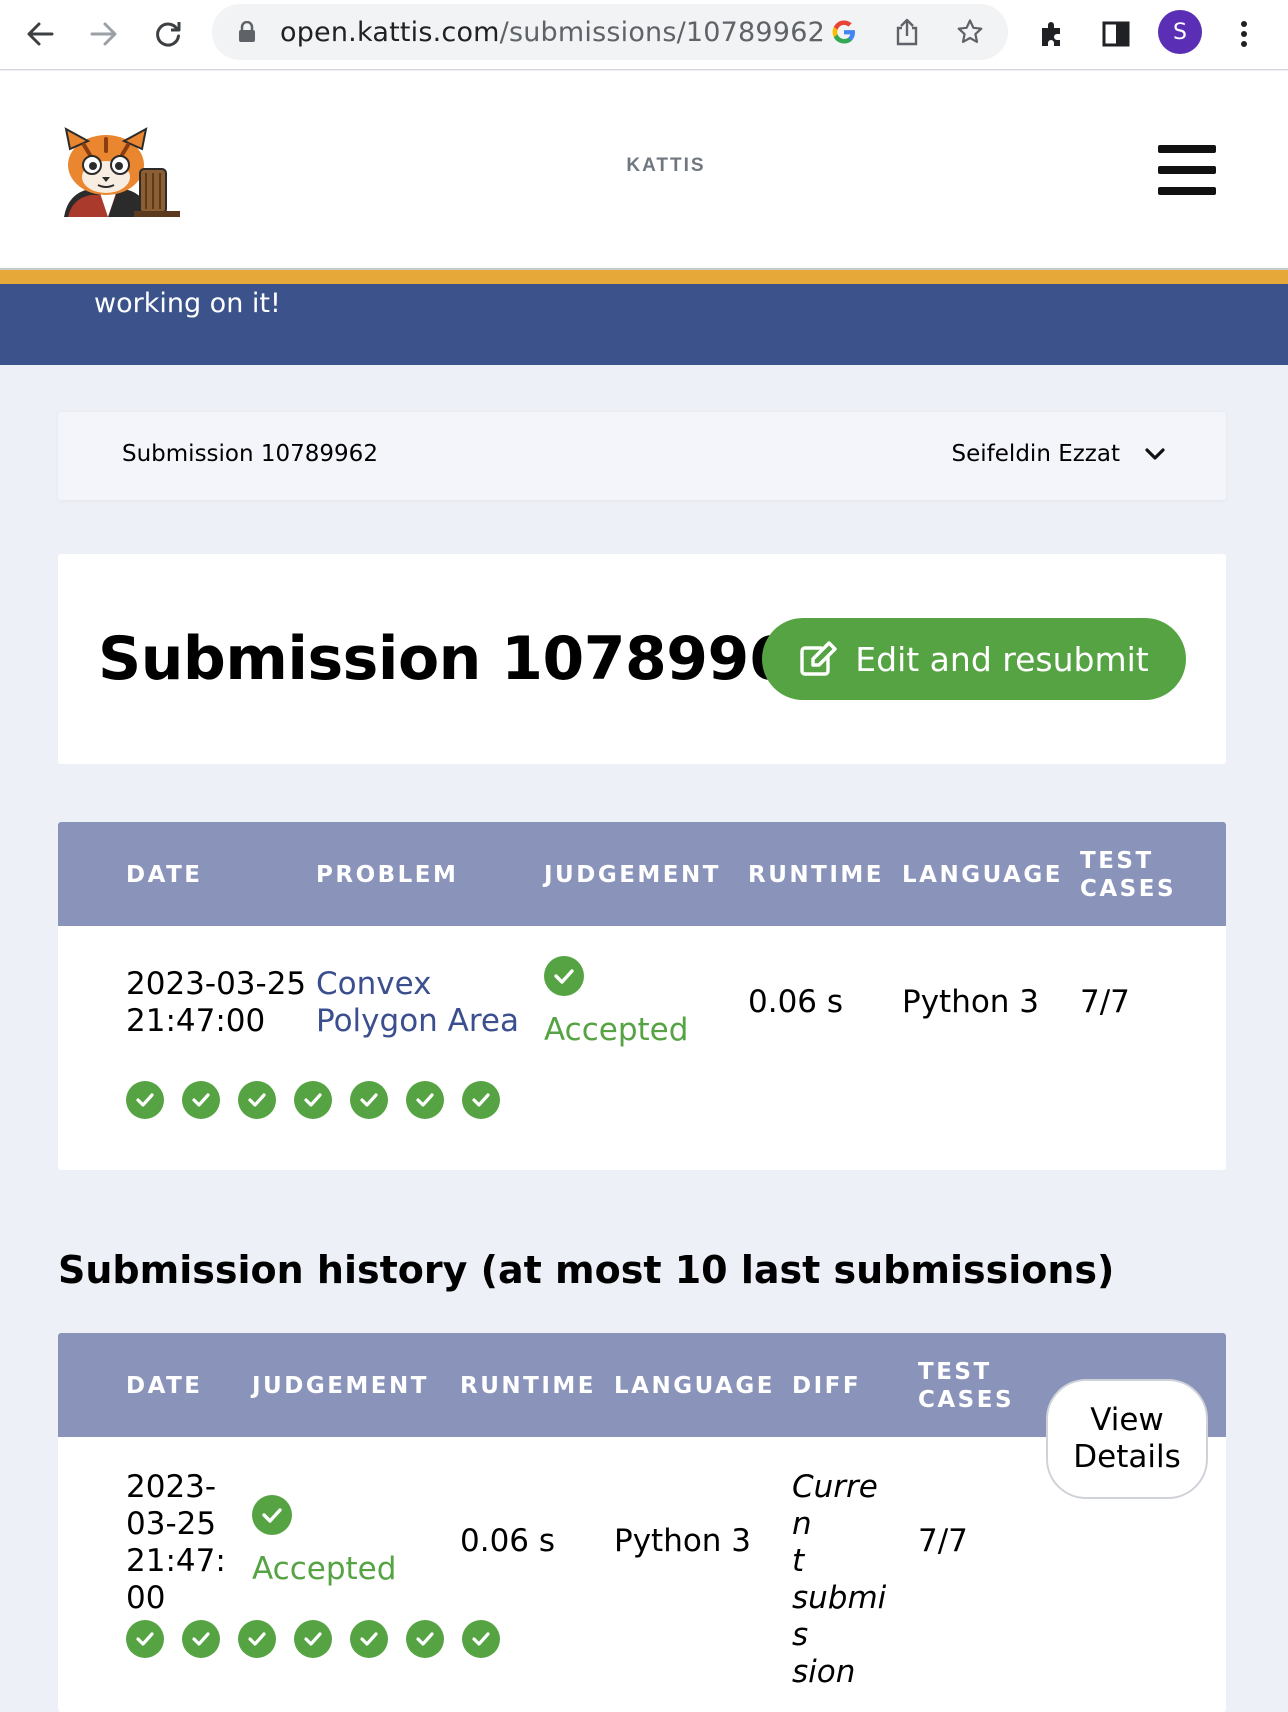 This screenshot has height=1712, width=1288. I want to click on extensions-button, so click(1052, 34).